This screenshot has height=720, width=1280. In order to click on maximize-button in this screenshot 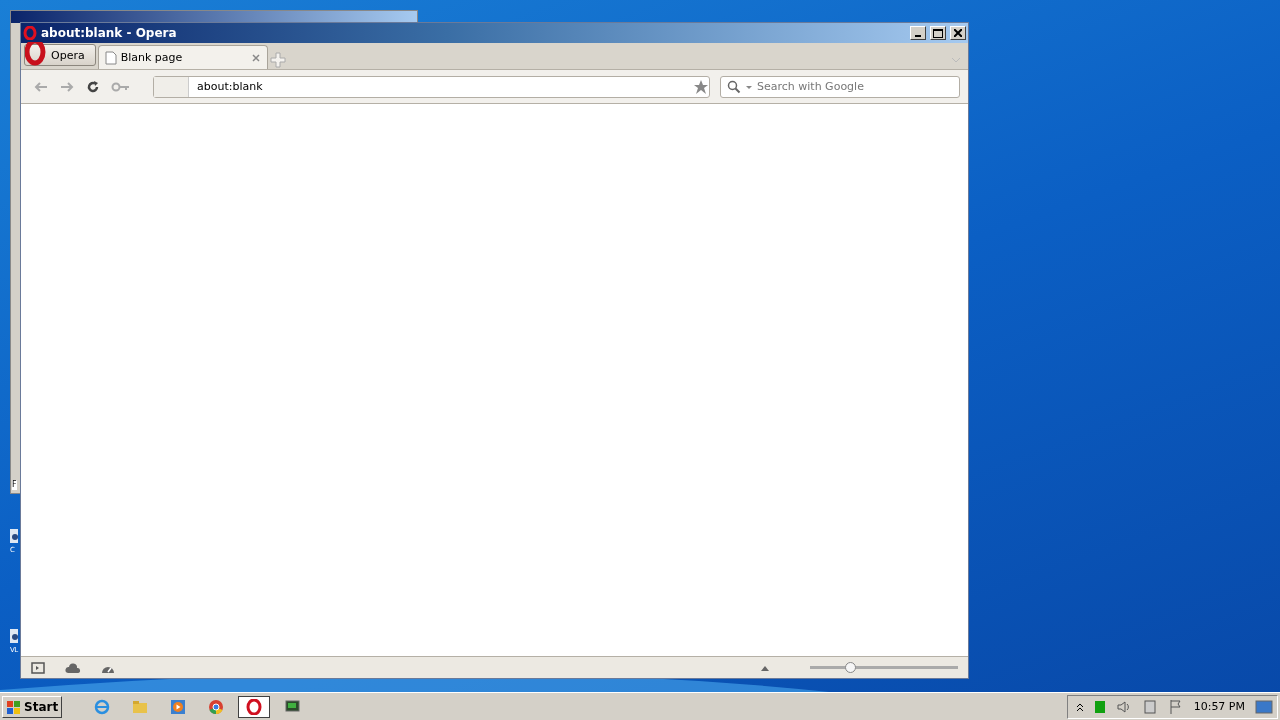, I will do `click(938, 33)`.